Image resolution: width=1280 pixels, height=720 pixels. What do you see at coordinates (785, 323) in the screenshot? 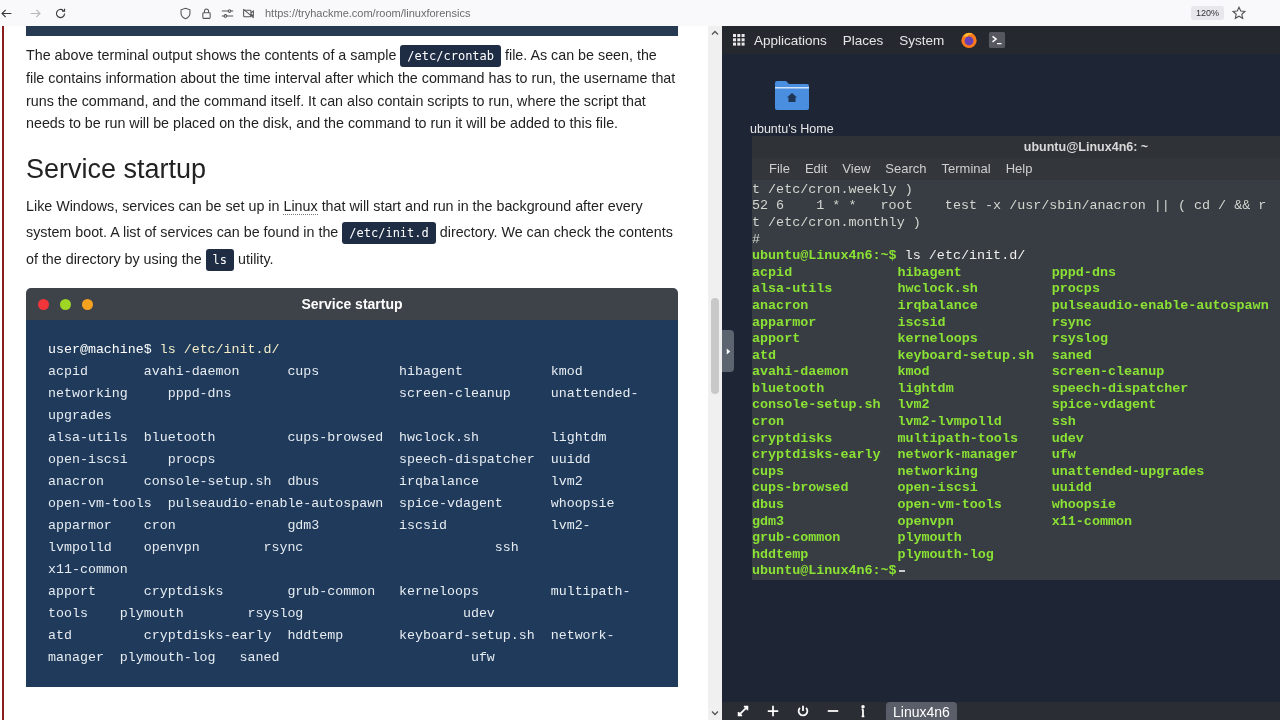
I see `directory-entry: apparmor` at bounding box center [785, 323].